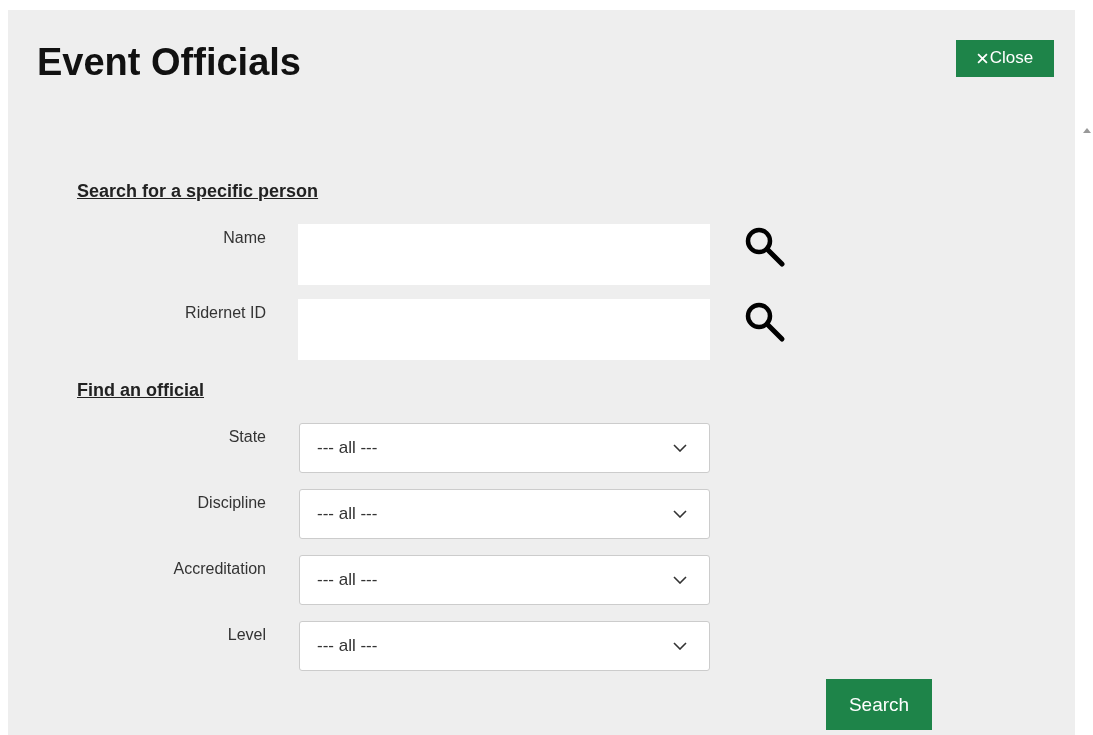 This screenshot has width=1093, height=735. What do you see at coordinates (1005, 58) in the screenshot?
I see `close-button: Close` at bounding box center [1005, 58].